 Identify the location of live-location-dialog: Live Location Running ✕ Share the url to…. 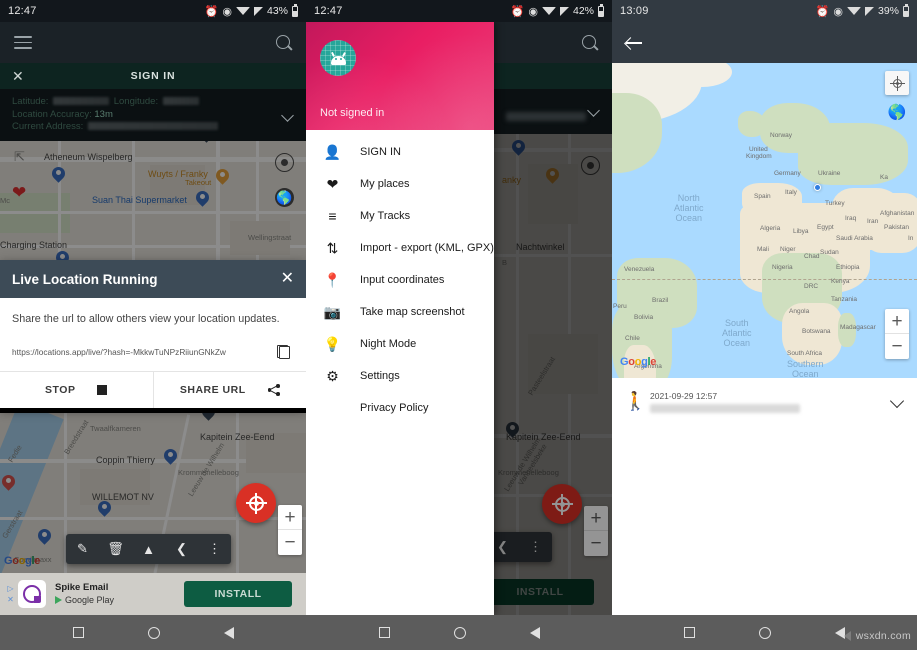
(153, 334).